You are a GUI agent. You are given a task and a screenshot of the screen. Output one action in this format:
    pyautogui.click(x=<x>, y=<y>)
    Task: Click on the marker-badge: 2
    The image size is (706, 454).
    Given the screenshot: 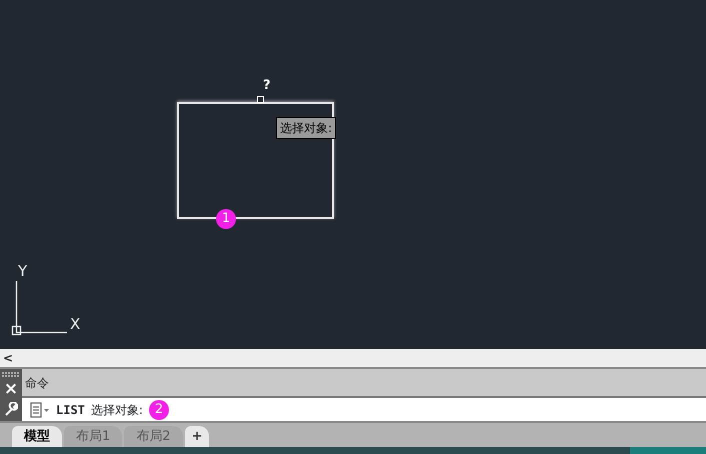 What is the action you would take?
    pyautogui.click(x=158, y=410)
    